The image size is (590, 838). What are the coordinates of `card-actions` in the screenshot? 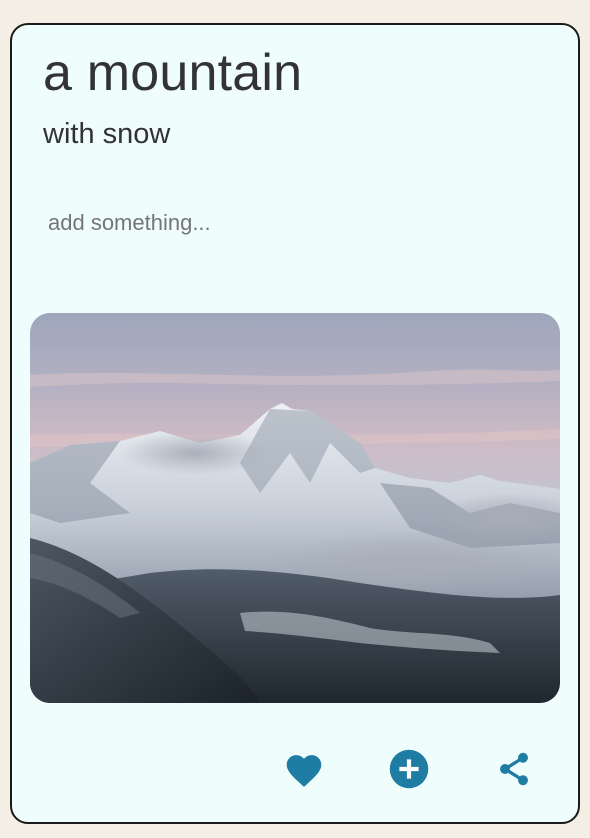 It's located at (295, 773).